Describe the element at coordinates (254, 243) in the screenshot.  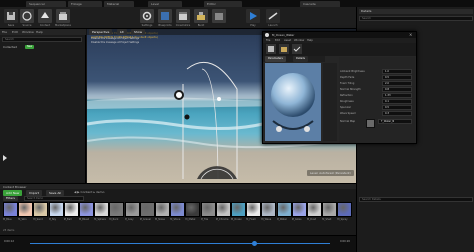
I see `timeline-scrubber` at that location.